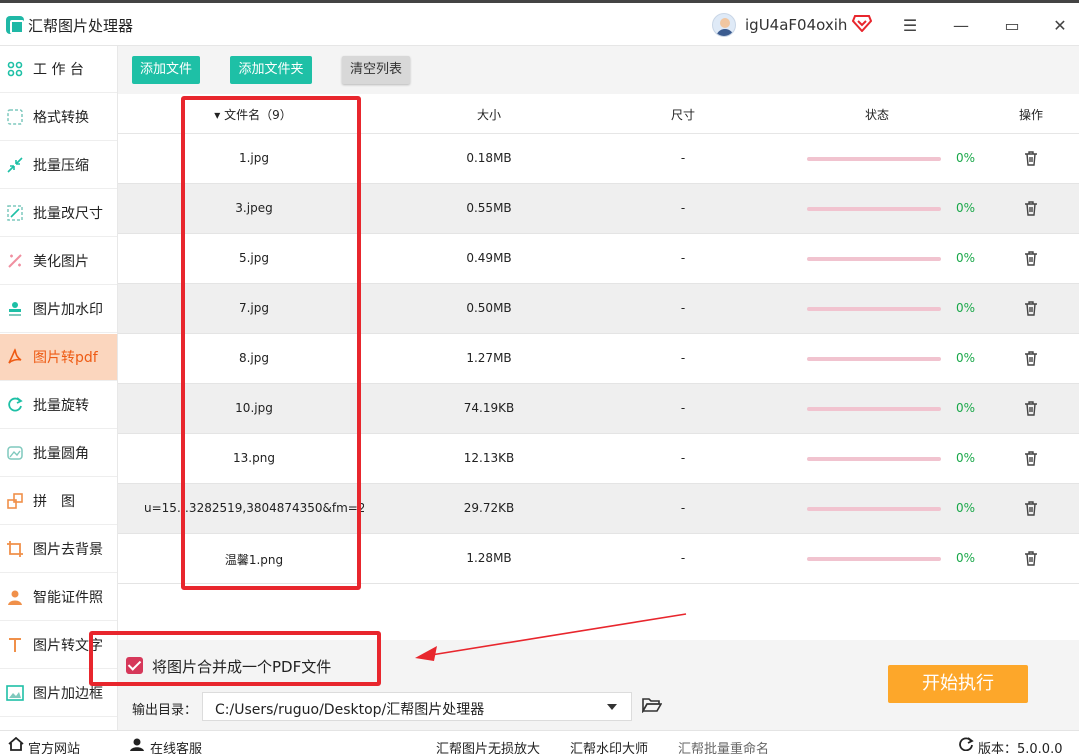  Describe the element at coordinates (137, 744) in the screenshot. I see `support-icon` at that location.